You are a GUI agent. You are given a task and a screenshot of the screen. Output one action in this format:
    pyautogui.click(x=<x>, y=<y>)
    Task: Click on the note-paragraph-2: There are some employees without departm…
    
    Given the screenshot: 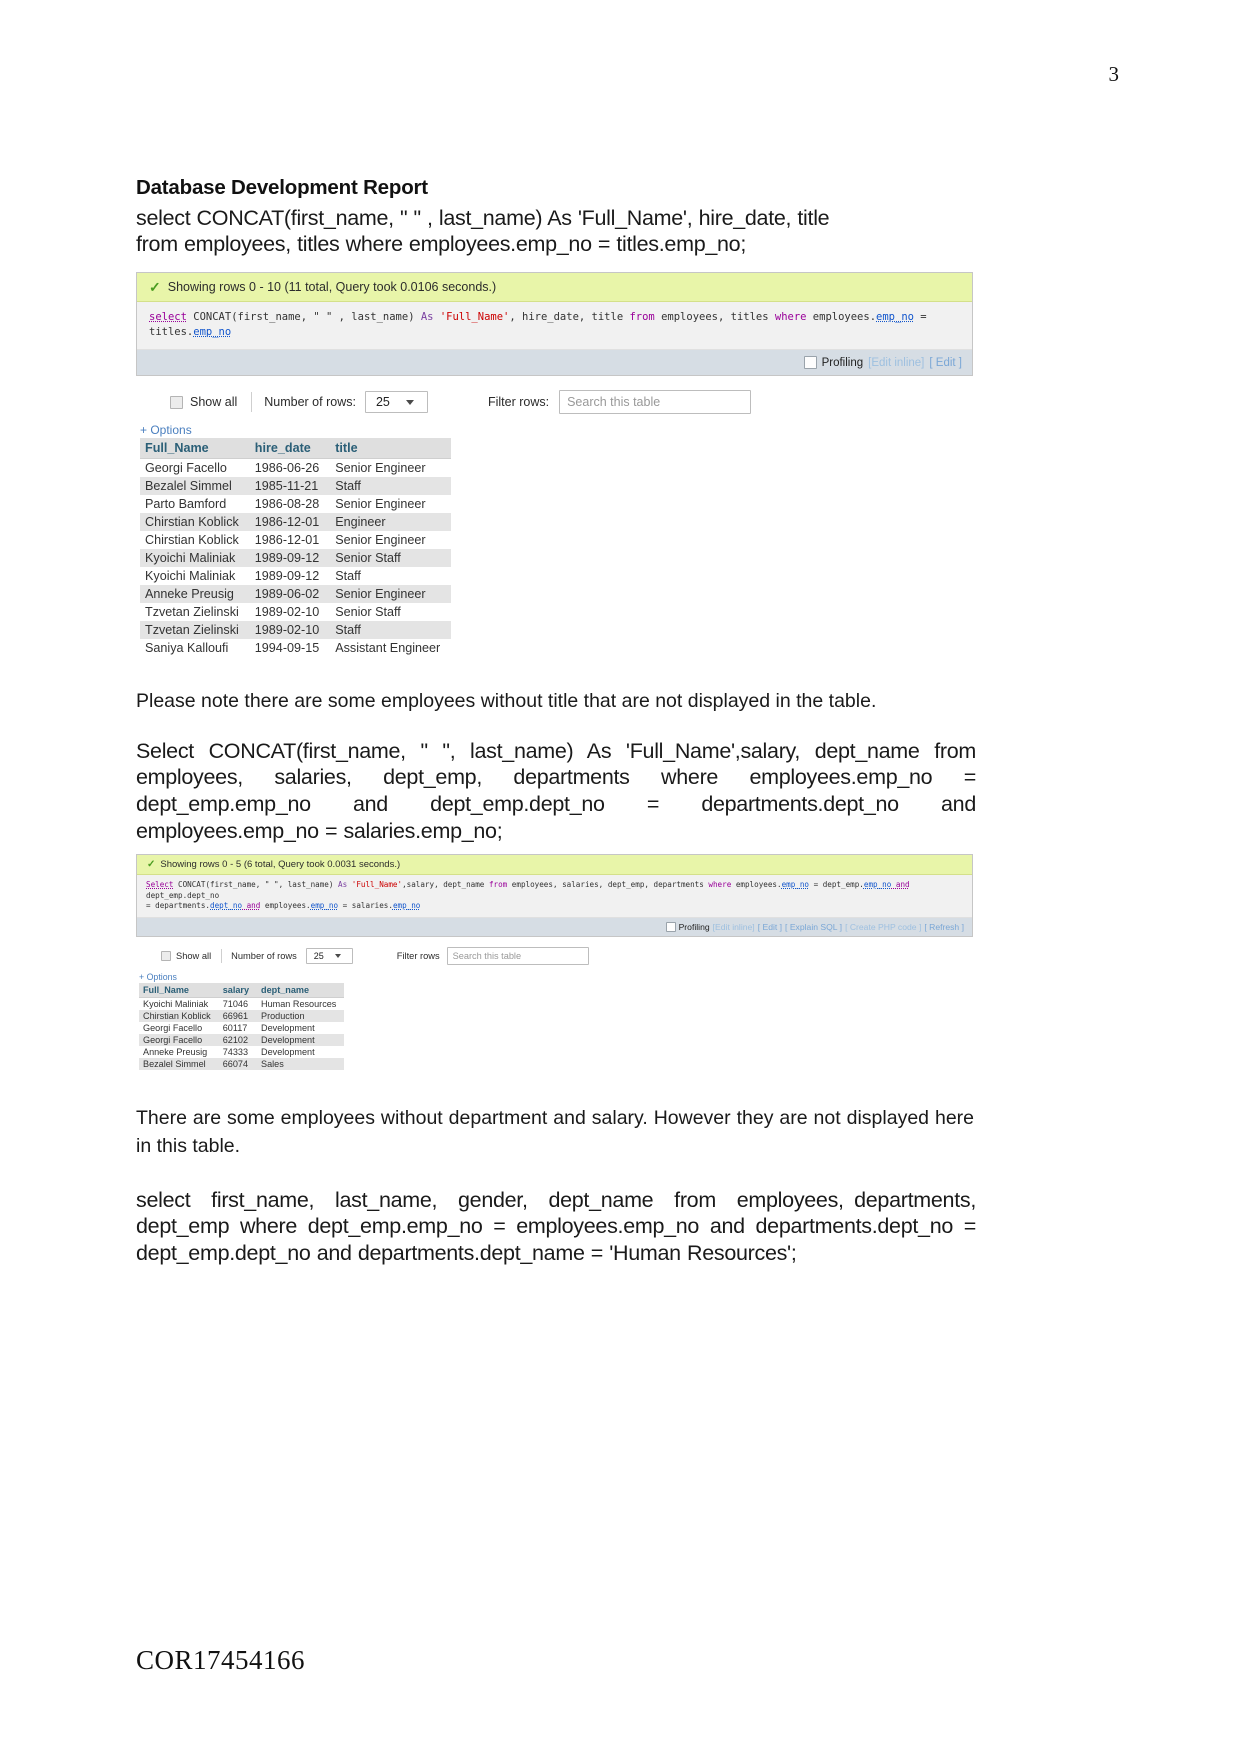 What is the action you would take?
    pyautogui.click(x=555, y=1132)
    